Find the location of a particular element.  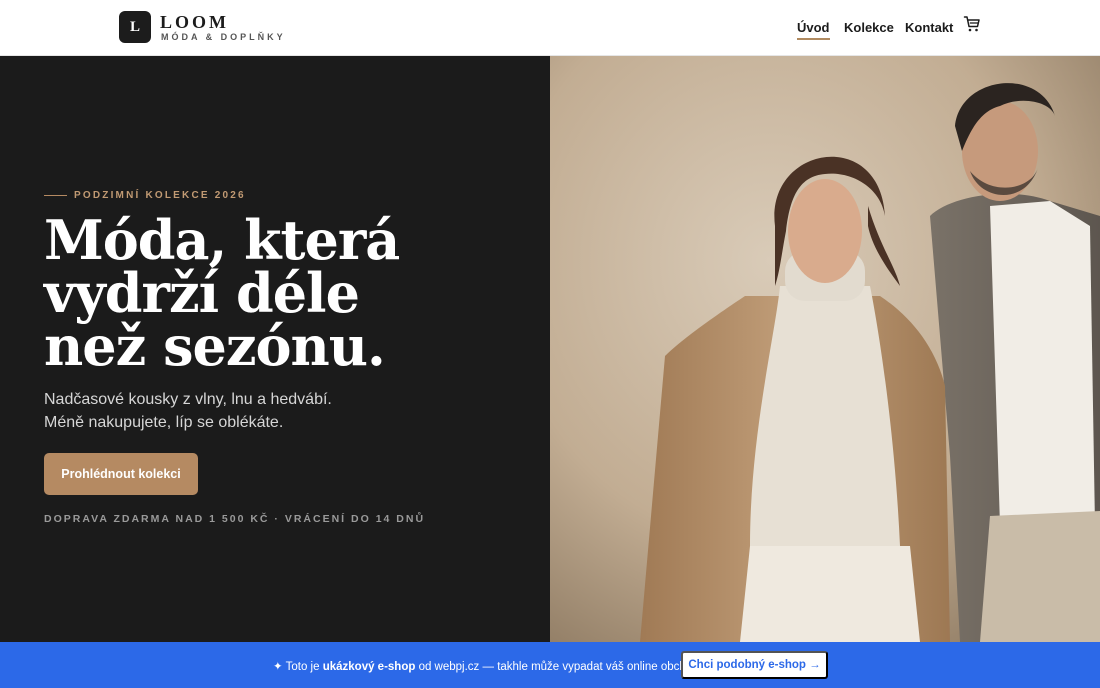

logo-mark: L is located at coordinates (135, 27).